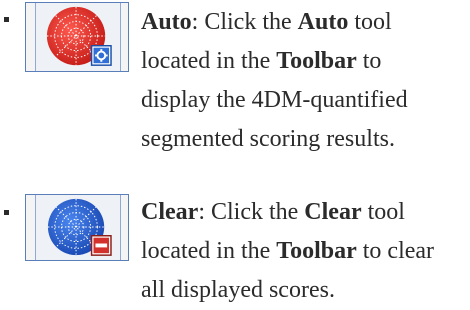 This screenshot has width=470, height=310. What do you see at coordinates (238, 290) in the screenshot?
I see `clear-text: all displayed scores.` at bounding box center [238, 290].